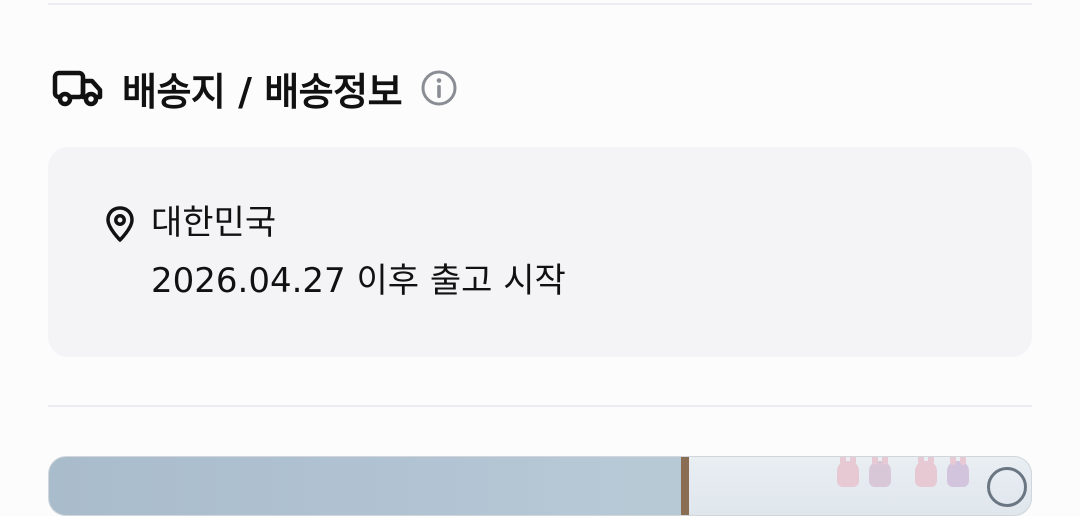  Describe the element at coordinates (540, 406) in the screenshot. I see `section-divider` at that location.